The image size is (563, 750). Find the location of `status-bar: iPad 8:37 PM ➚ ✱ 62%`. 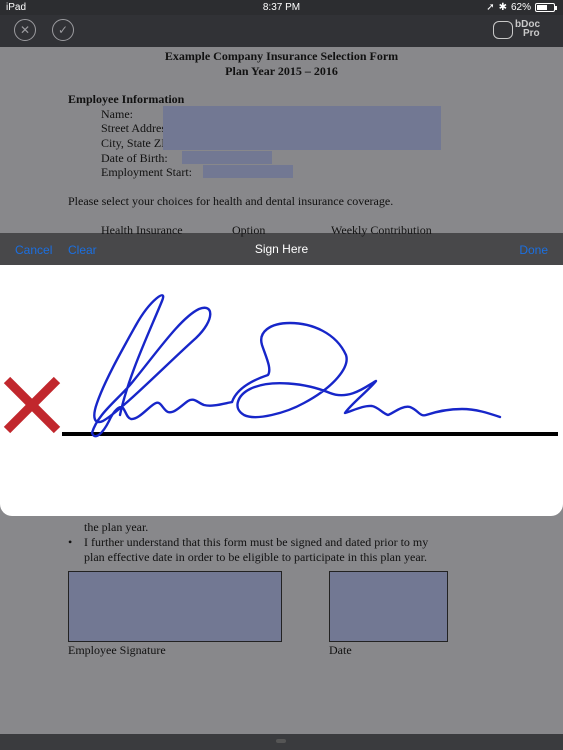

status-bar: iPad 8:37 PM ➚ ✱ 62% is located at coordinates (281, 7).